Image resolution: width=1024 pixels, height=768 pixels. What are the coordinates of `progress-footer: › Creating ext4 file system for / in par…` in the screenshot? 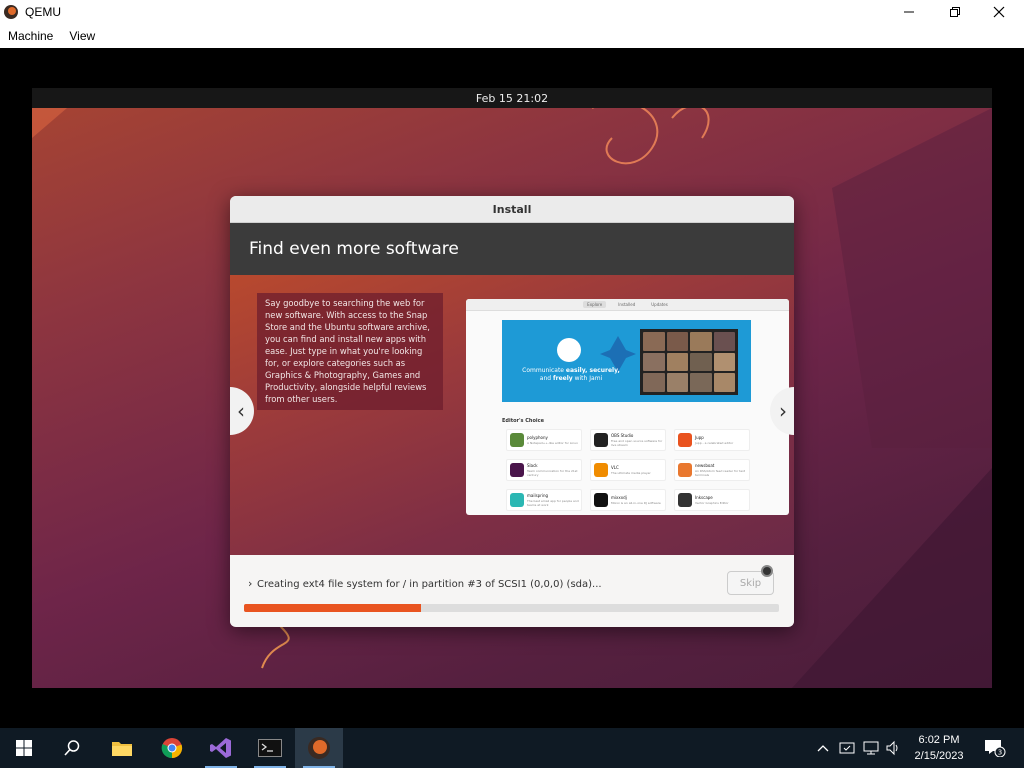 It's located at (512, 590).